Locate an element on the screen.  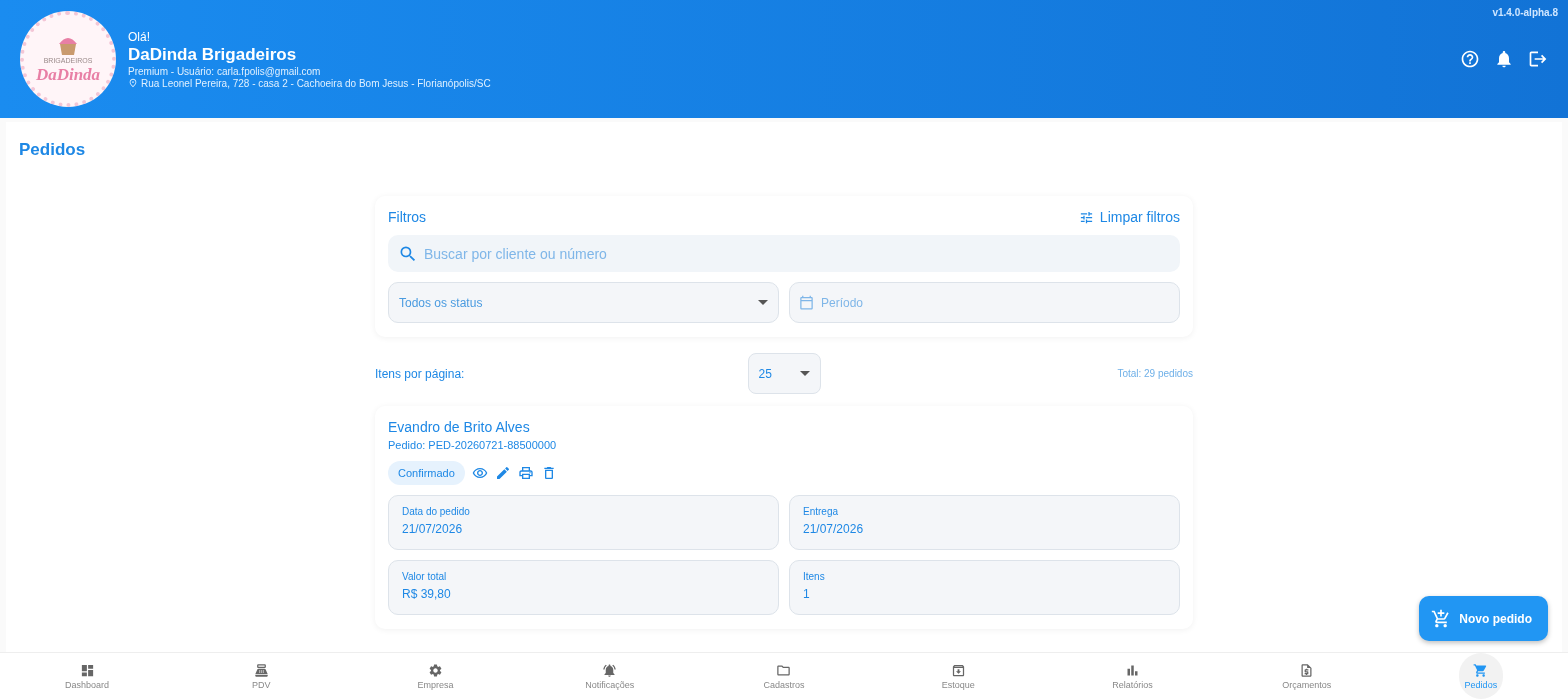
nav-item: Estoque is located at coordinates (958, 676).